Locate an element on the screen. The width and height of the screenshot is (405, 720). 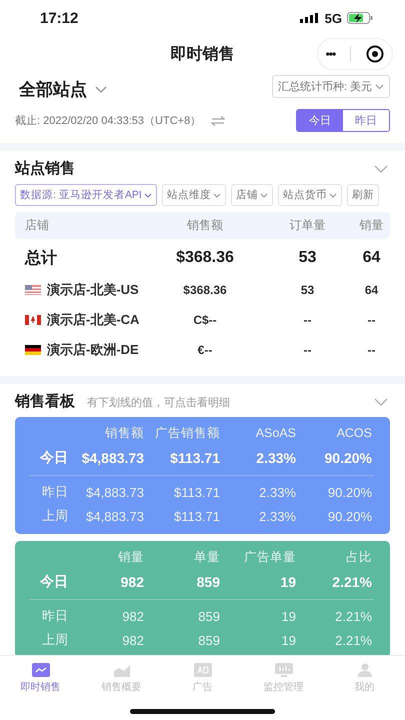
column-header: 店铺 is located at coordinates (37, 225).